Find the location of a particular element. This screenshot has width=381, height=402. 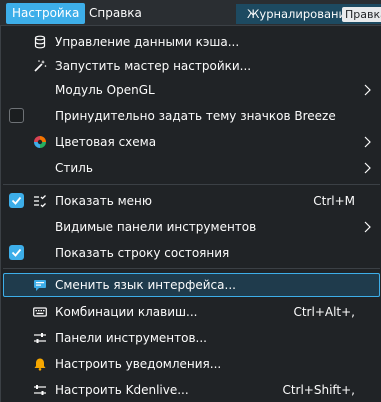

menu-item-style: Стиль is located at coordinates (191, 168).